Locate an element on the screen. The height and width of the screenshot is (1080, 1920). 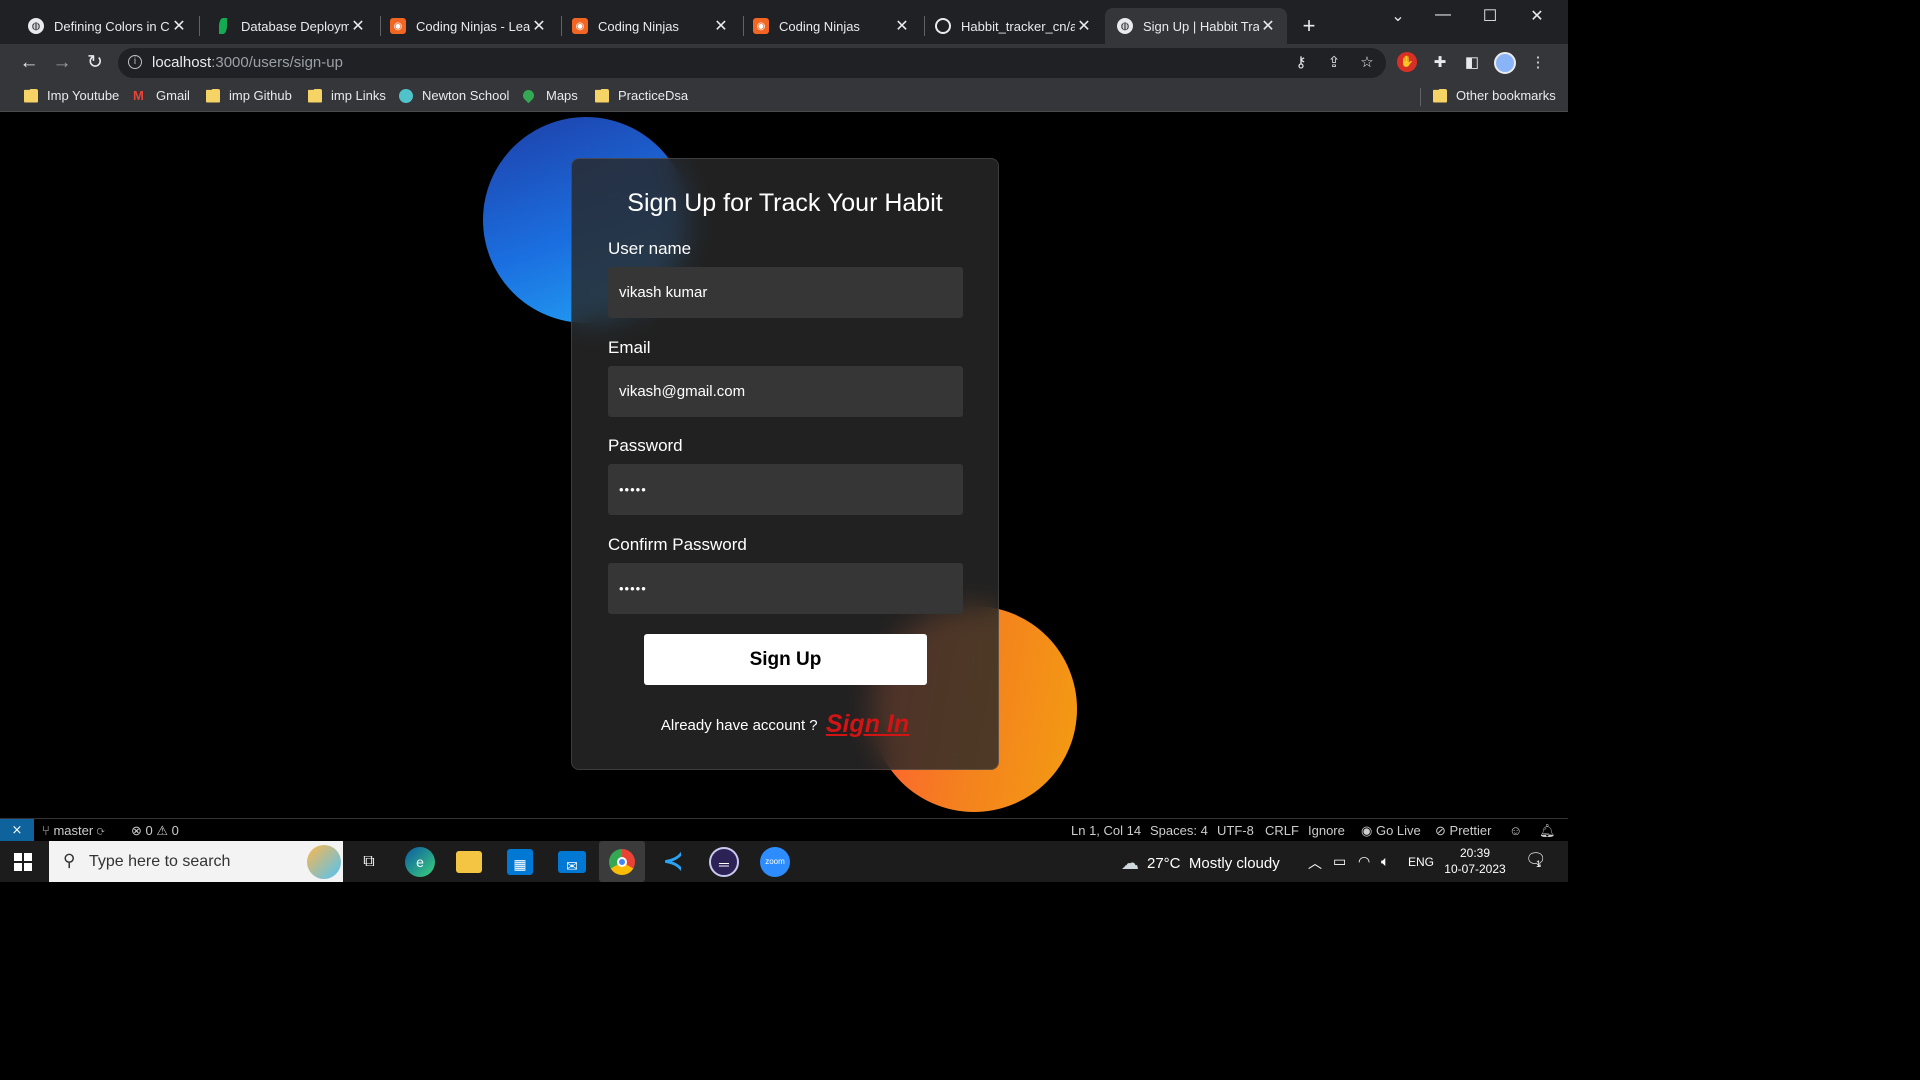
tab-search-icon: ⌄ is located at coordinates (1398, 16).